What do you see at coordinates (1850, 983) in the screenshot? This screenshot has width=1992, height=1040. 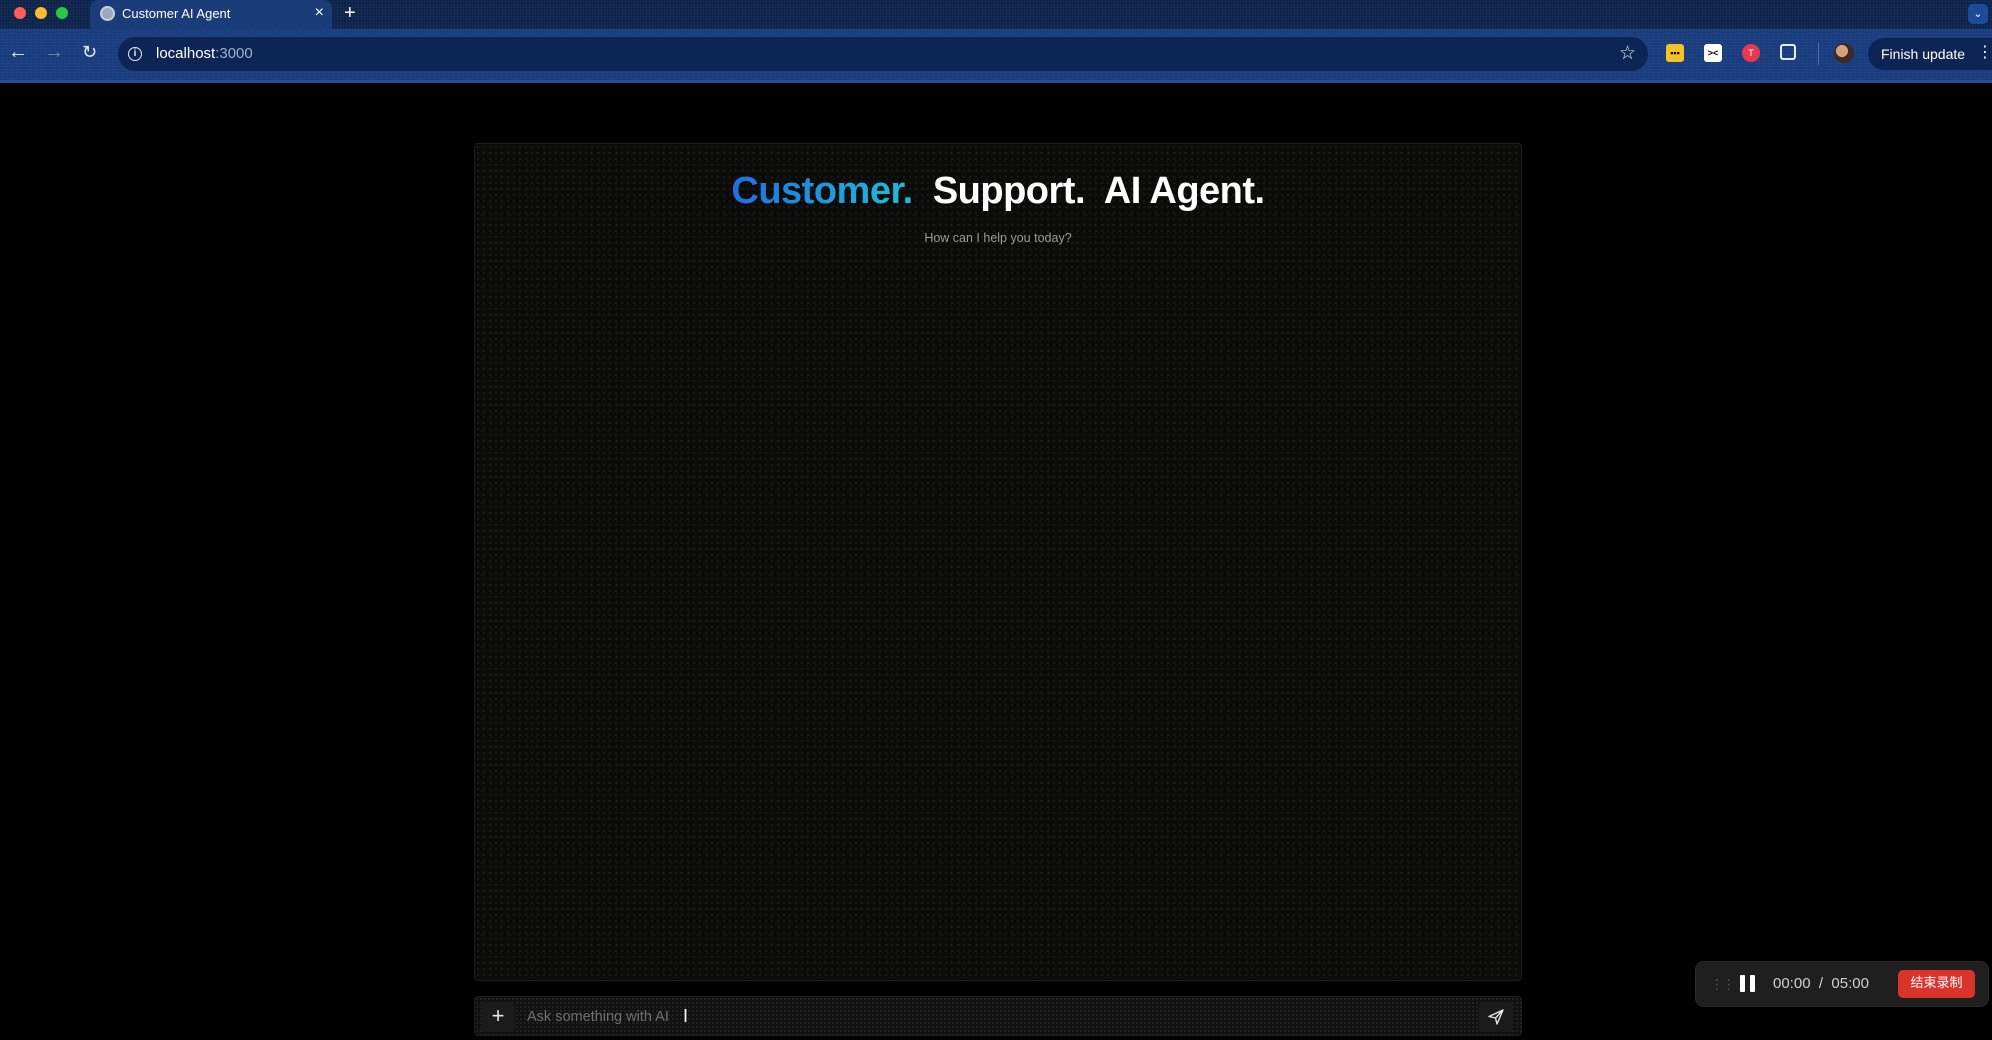 I see `time-limit: 05:00` at bounding box center [1850, 983].